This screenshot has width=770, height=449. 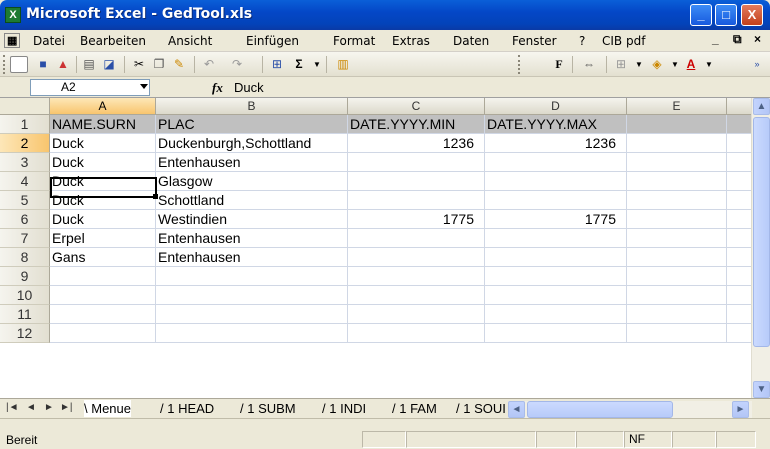 What do you see at coordinates (49, 41) in the screenshot?
I see `menu-datei: Datei` at bounding box center [49, 41].